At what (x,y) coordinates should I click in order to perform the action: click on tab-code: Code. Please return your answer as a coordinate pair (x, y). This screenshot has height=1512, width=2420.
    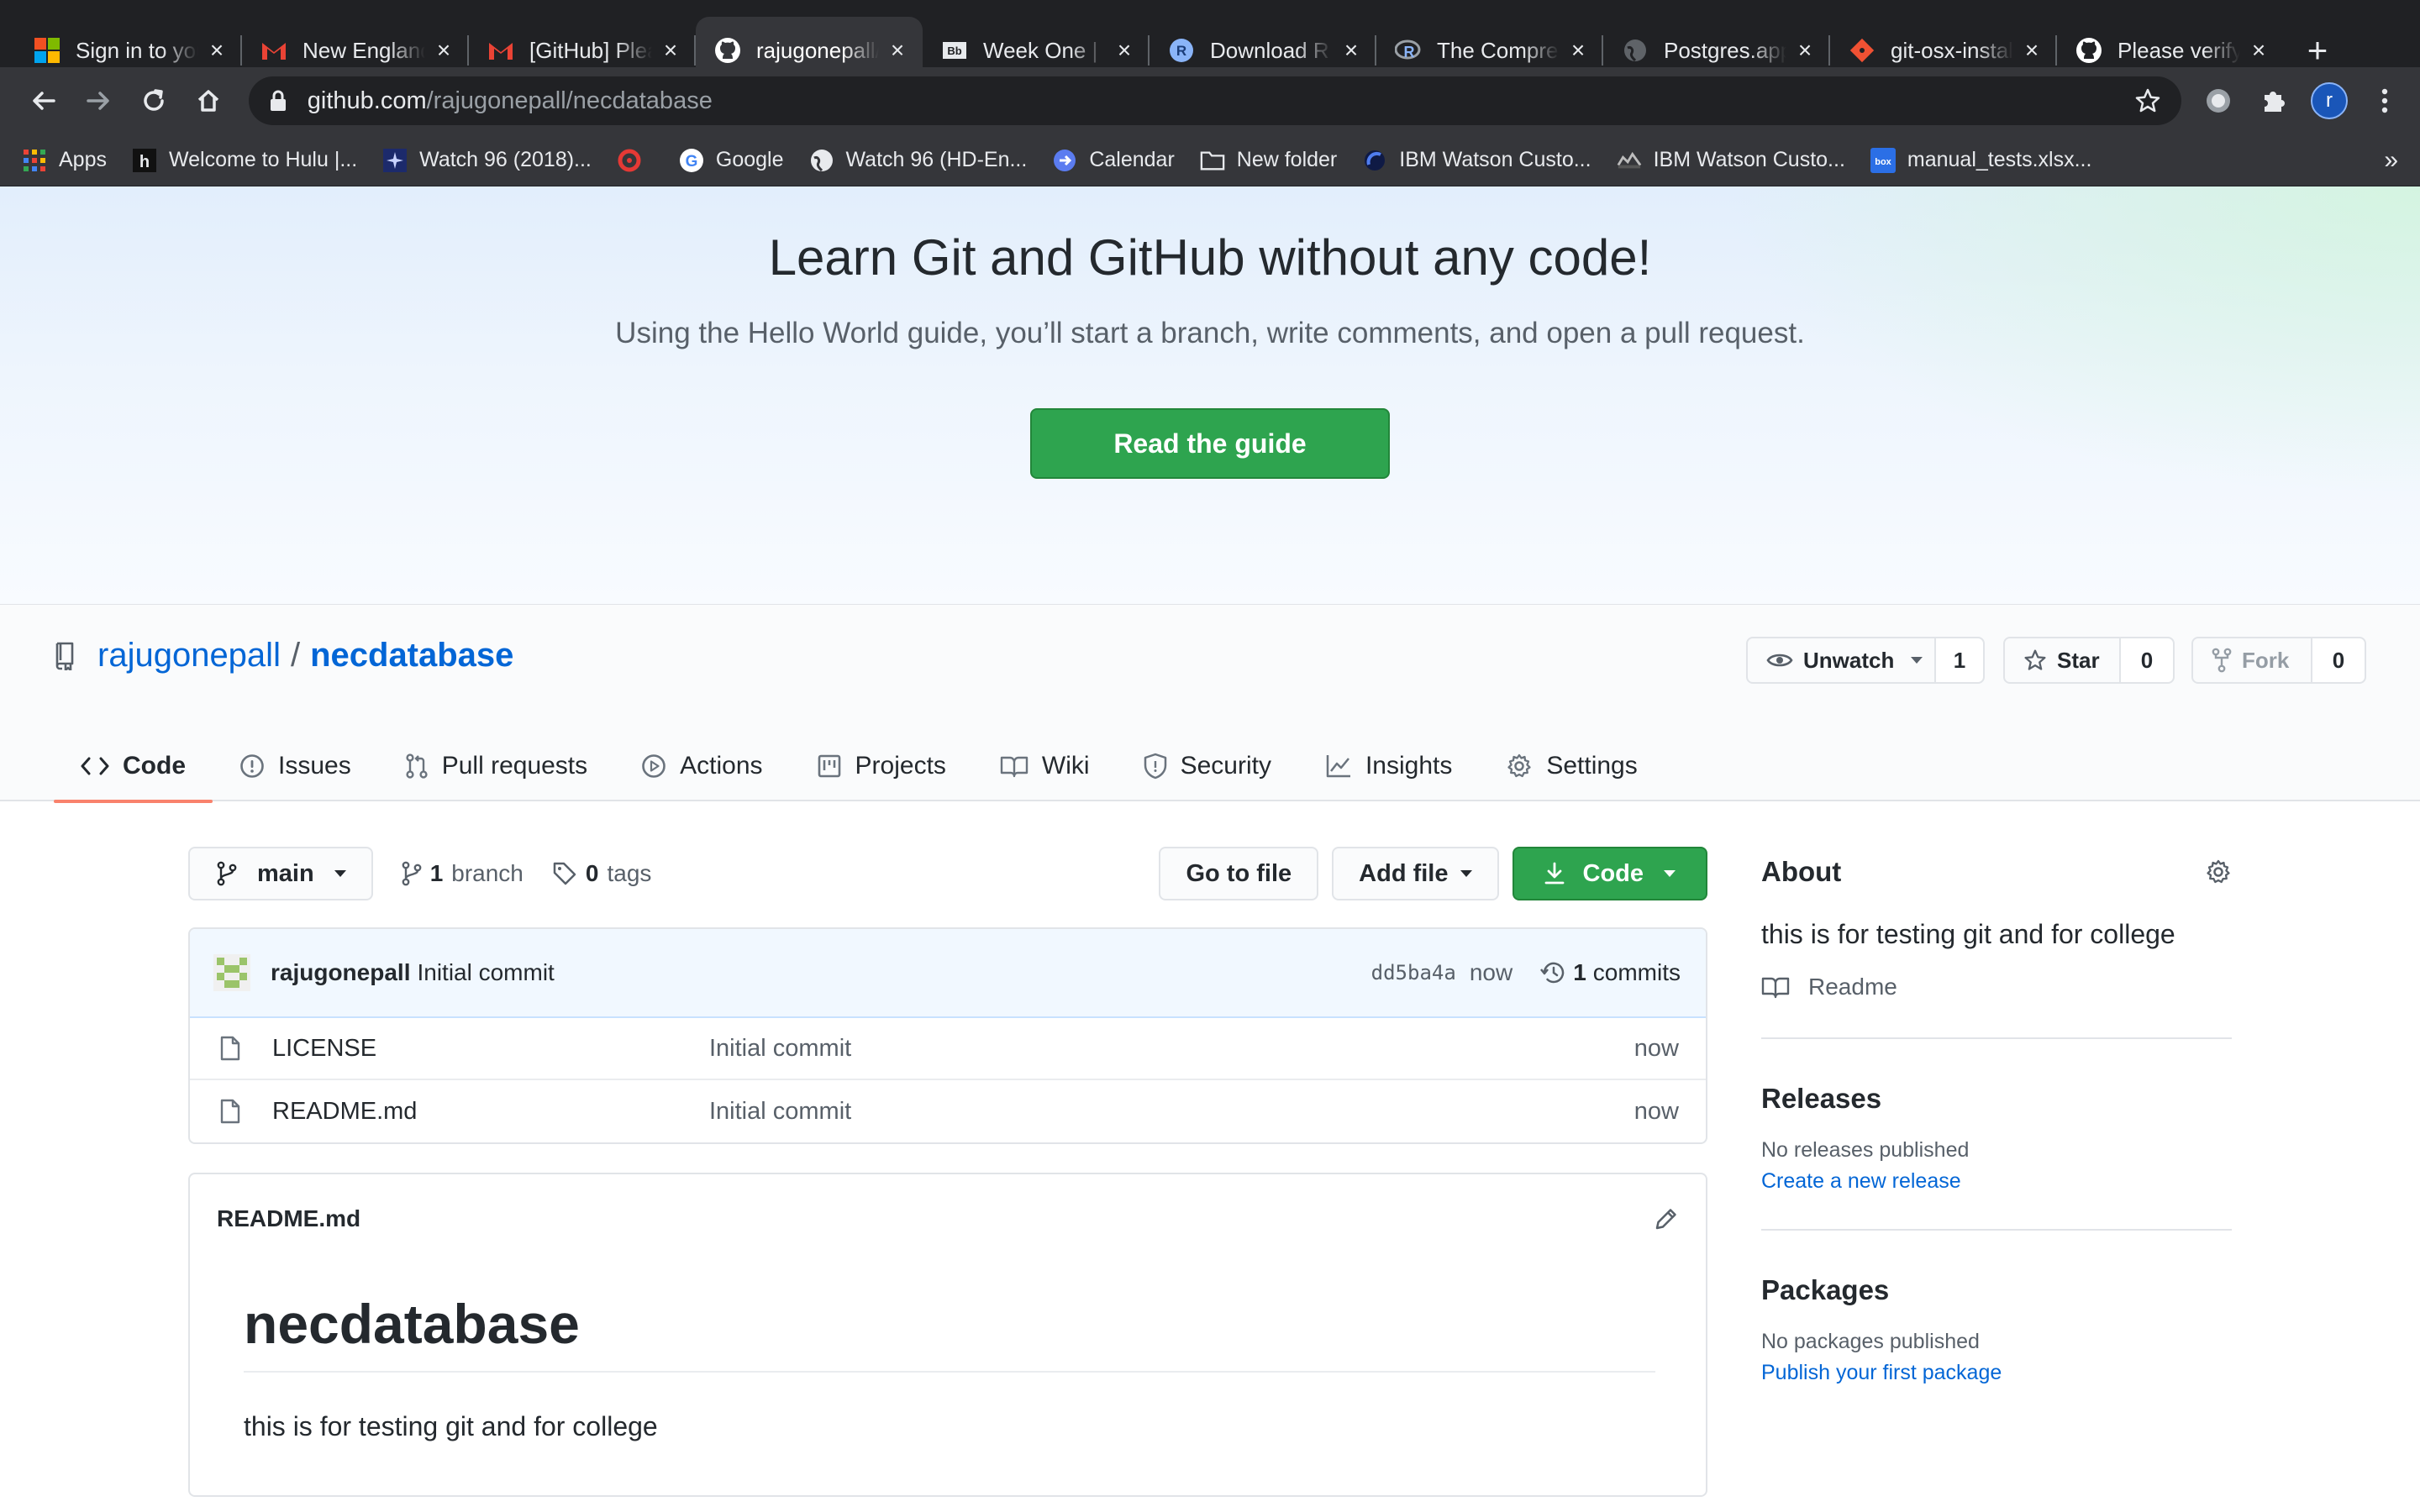
    Looking at the image, I should click on (133, 767).